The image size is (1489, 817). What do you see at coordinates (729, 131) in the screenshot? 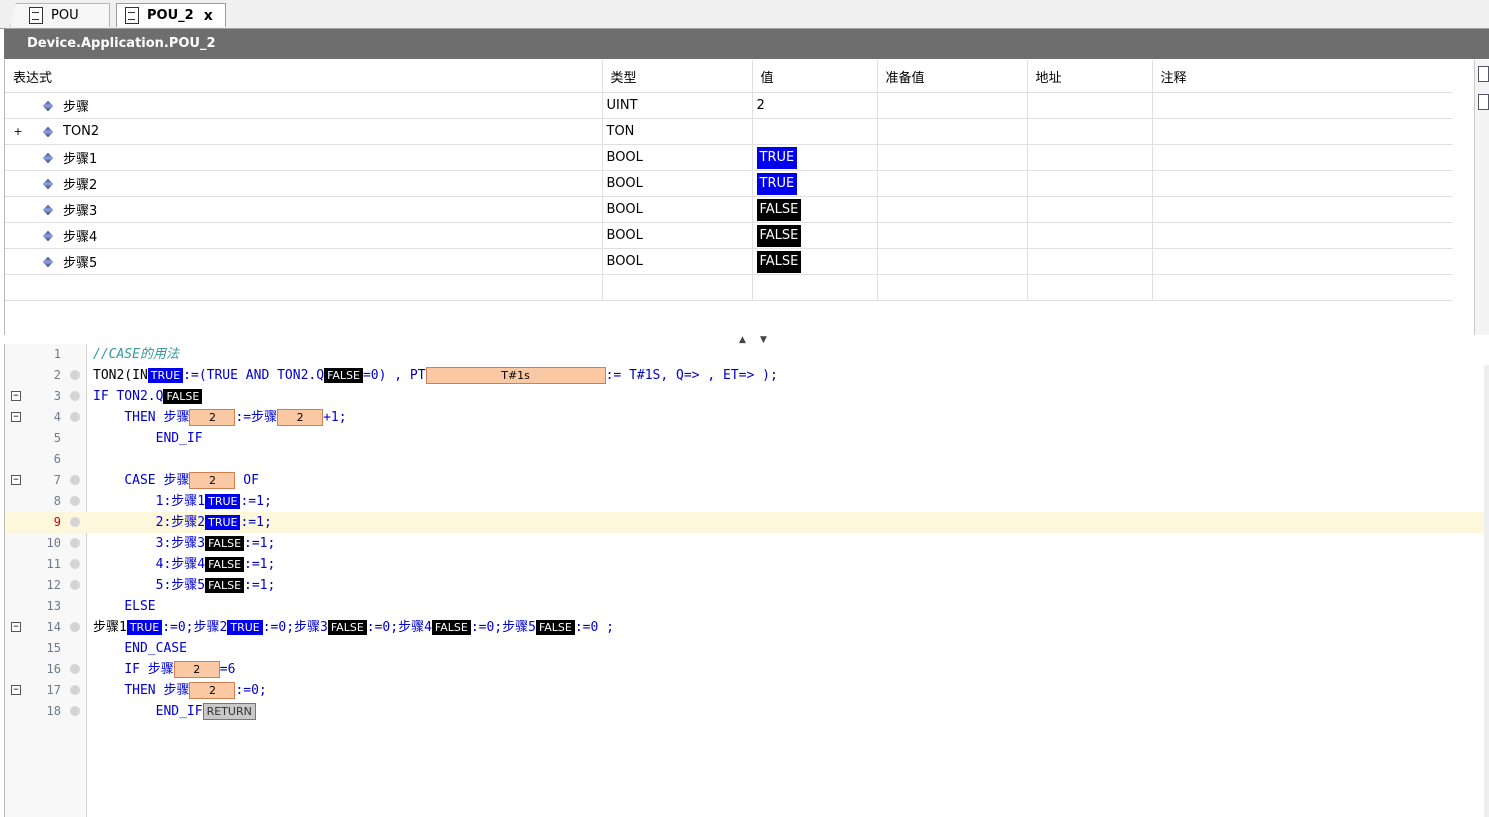
I see `table-row: + TON2 TON` at bounding box center [729, 131].